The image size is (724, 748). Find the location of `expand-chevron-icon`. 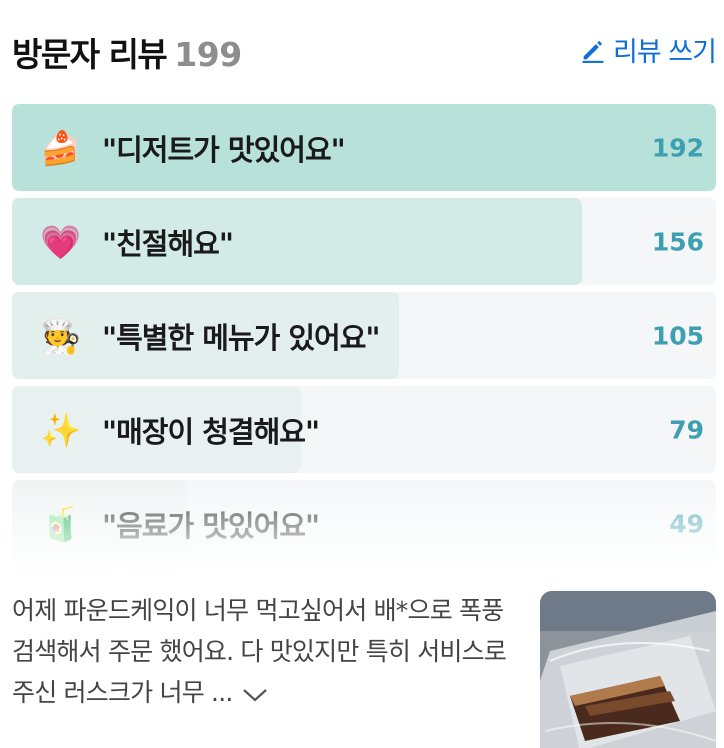

expand-chevron-icon is located at coordinates (255, 694).